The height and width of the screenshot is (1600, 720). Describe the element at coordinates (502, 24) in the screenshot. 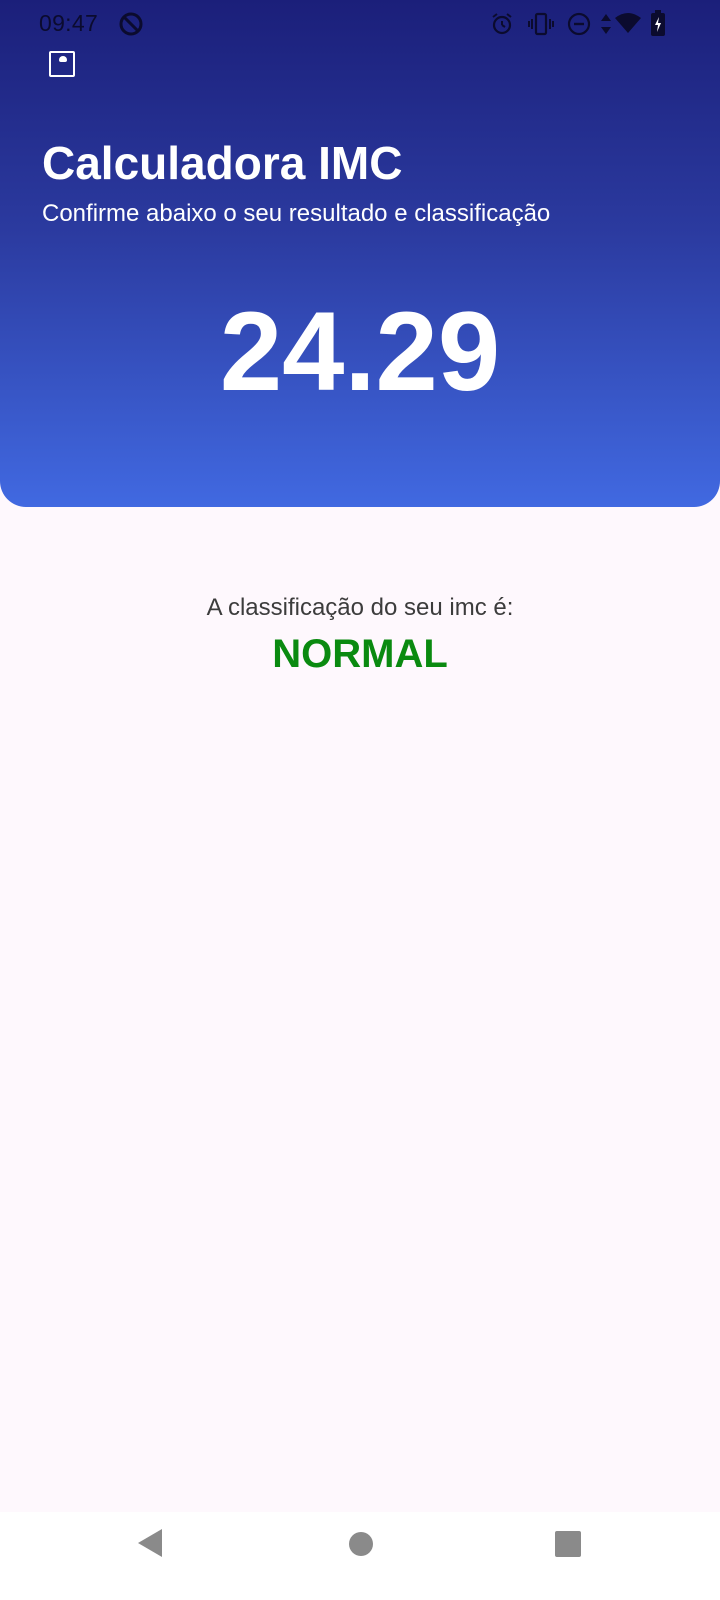

I see `alarm-icon` at that location.